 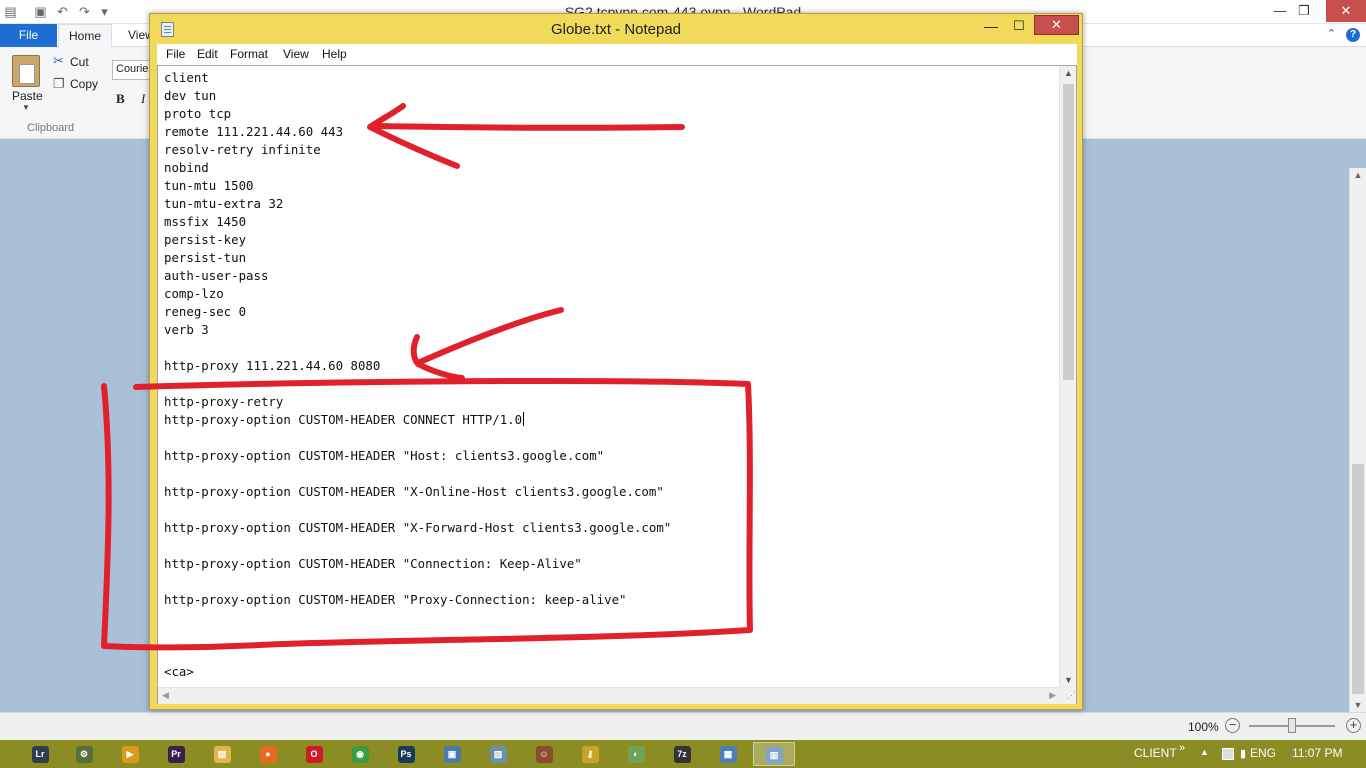 What do you see at coordinates (606, 132) in the screenshot?
I see `text-line: remote 111.221.44.60 443` at bounding box center [606, 132].